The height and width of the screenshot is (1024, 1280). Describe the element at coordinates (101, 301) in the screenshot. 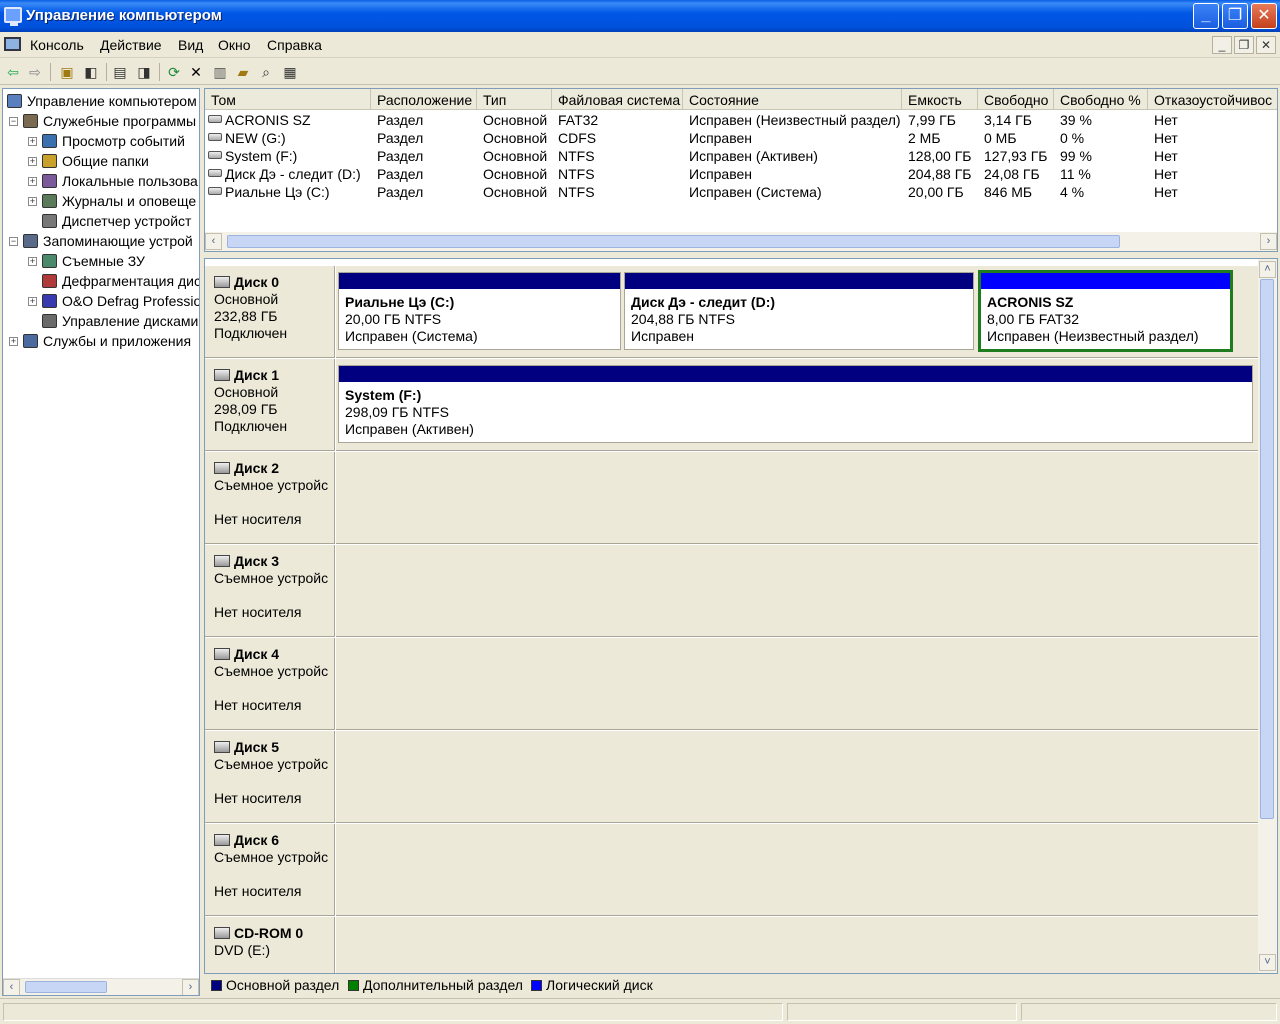

I see `tree-item-10: + O&O Defrag Professio` at that location.